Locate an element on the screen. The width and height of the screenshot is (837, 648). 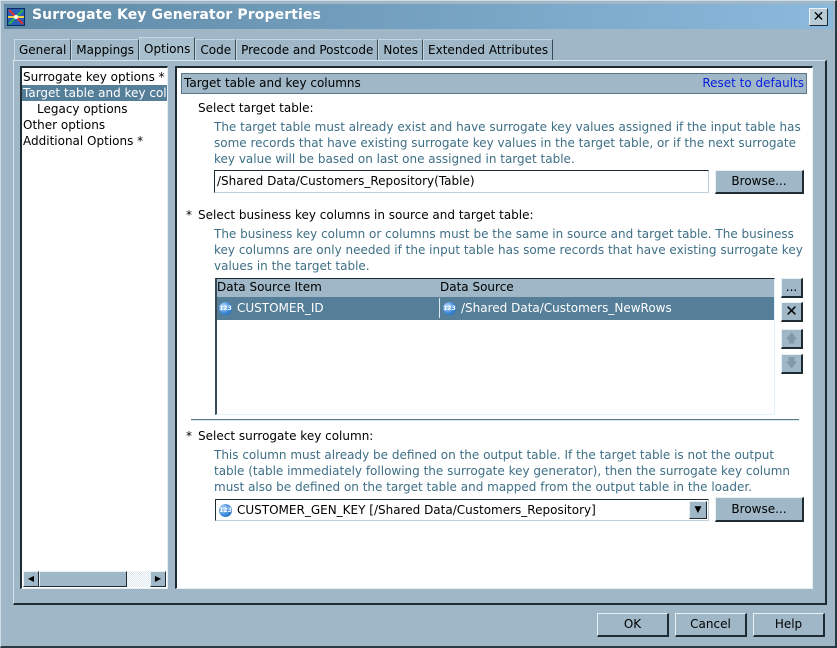
nav-item-additional-options: Additional Options * is located at coordinates (94, 141).